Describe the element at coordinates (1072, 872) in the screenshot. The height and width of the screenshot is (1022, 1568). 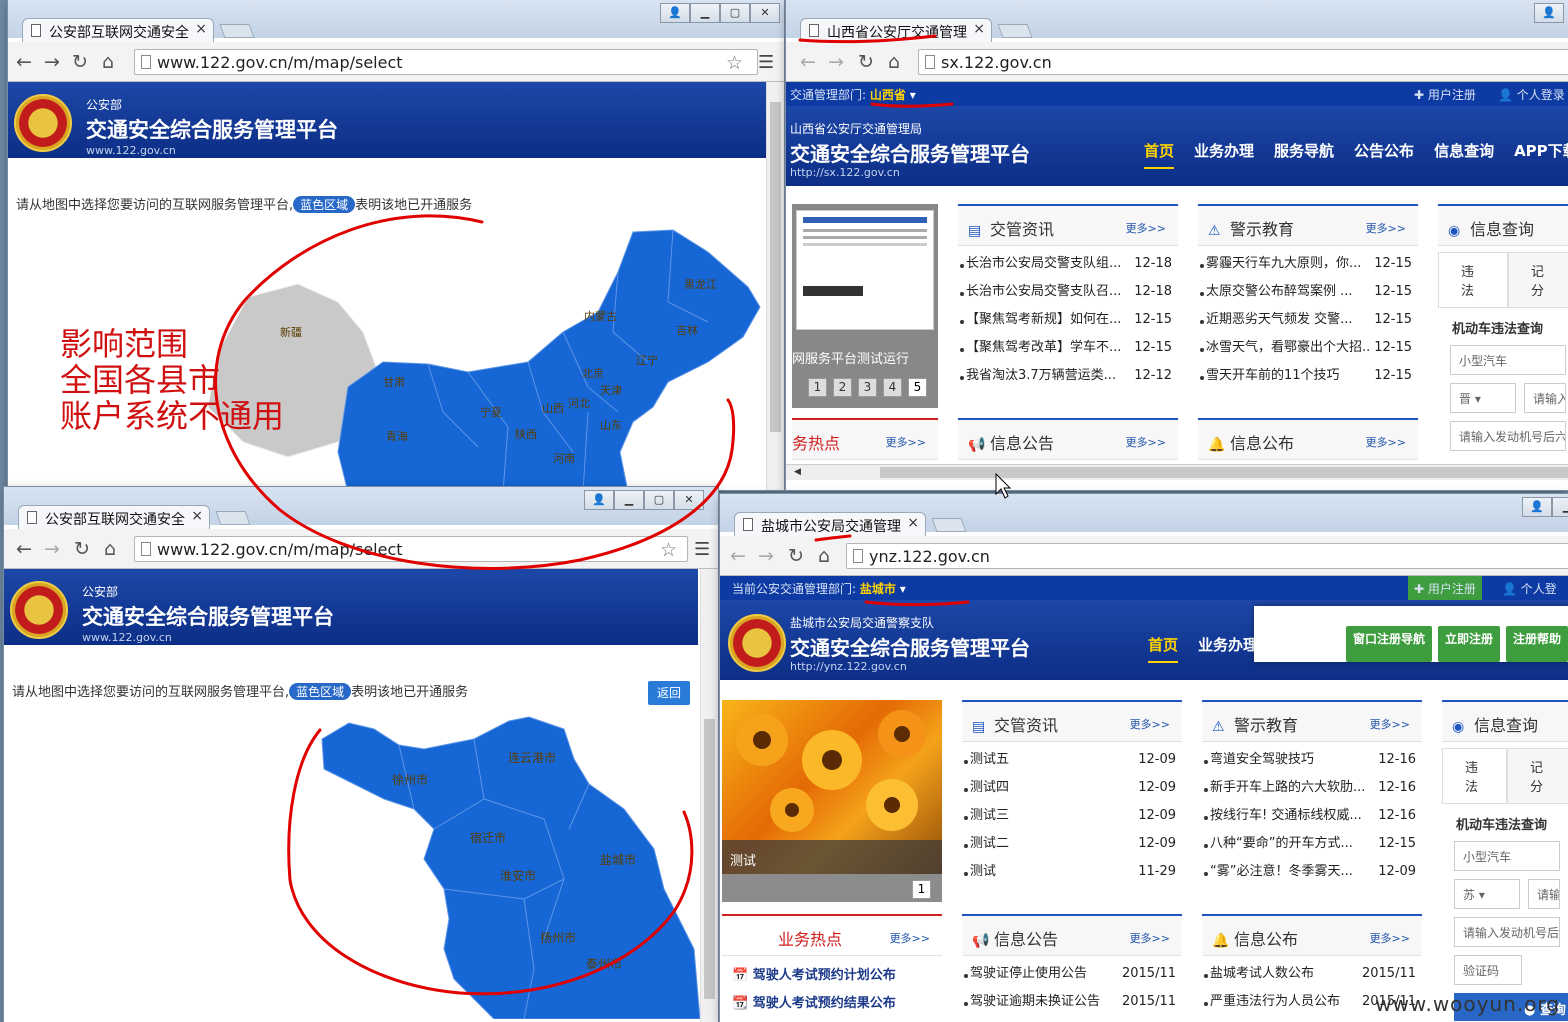
I see `list-item: 测试 11-29` at that location.